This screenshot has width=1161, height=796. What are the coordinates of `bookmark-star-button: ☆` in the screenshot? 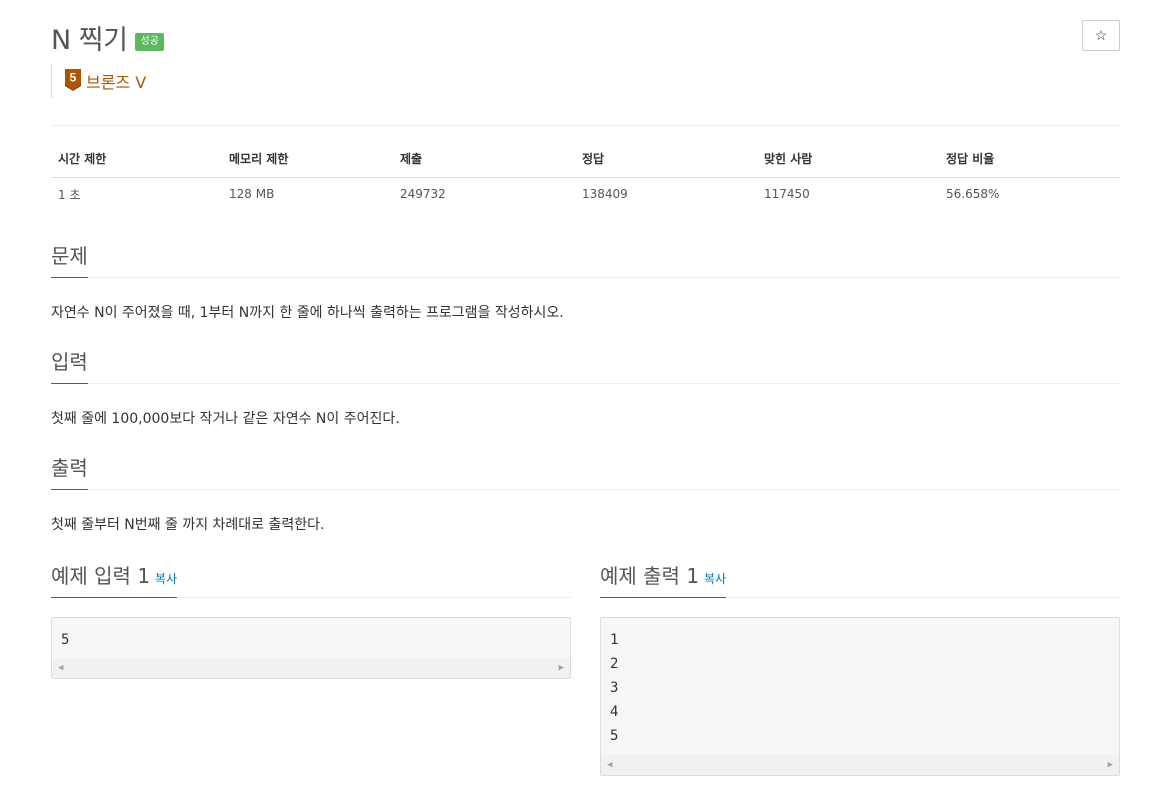 It's located at (1101, 35).